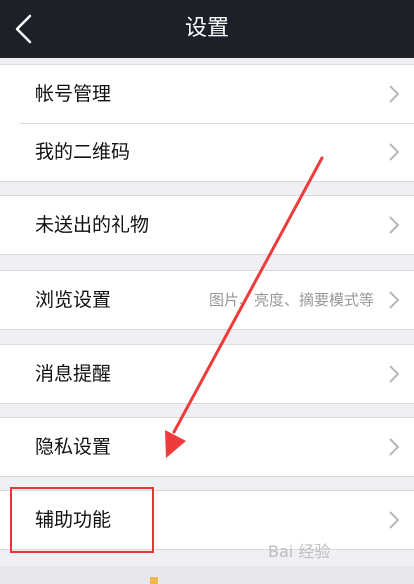  Describe the element at coordinates (207, 152) in the screenshot. I see `settings-row-my-qr-code: 我的二维码` at that location.